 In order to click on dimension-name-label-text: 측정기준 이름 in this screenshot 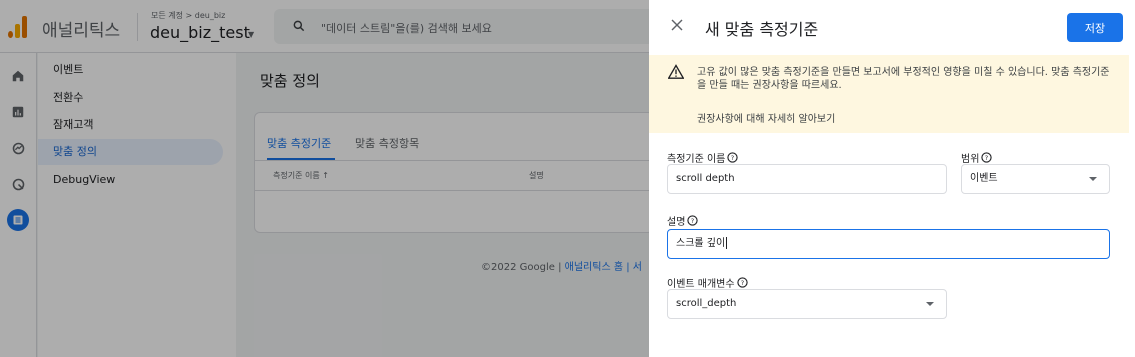, I will do `click(696, 159)`.